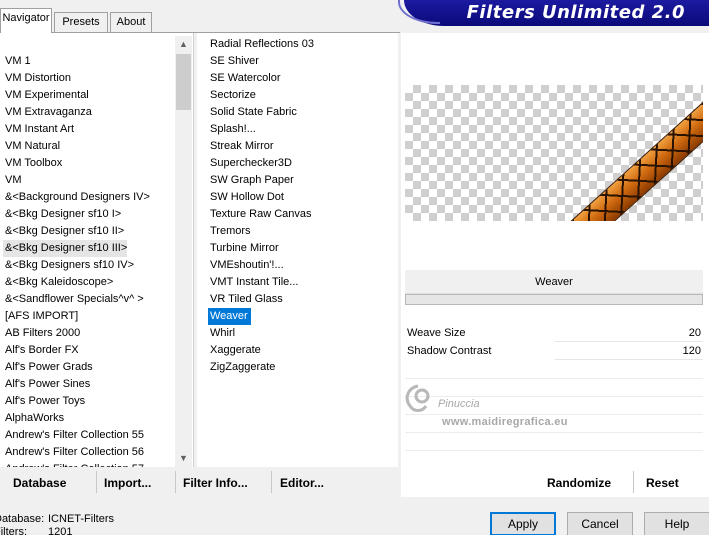 The height and width of the screenshot is (535, 709). What do you see at coordinates (229, 231) in the screenshot?
I see `filter-list-item: Tremors` at bounding box center [229, 231].